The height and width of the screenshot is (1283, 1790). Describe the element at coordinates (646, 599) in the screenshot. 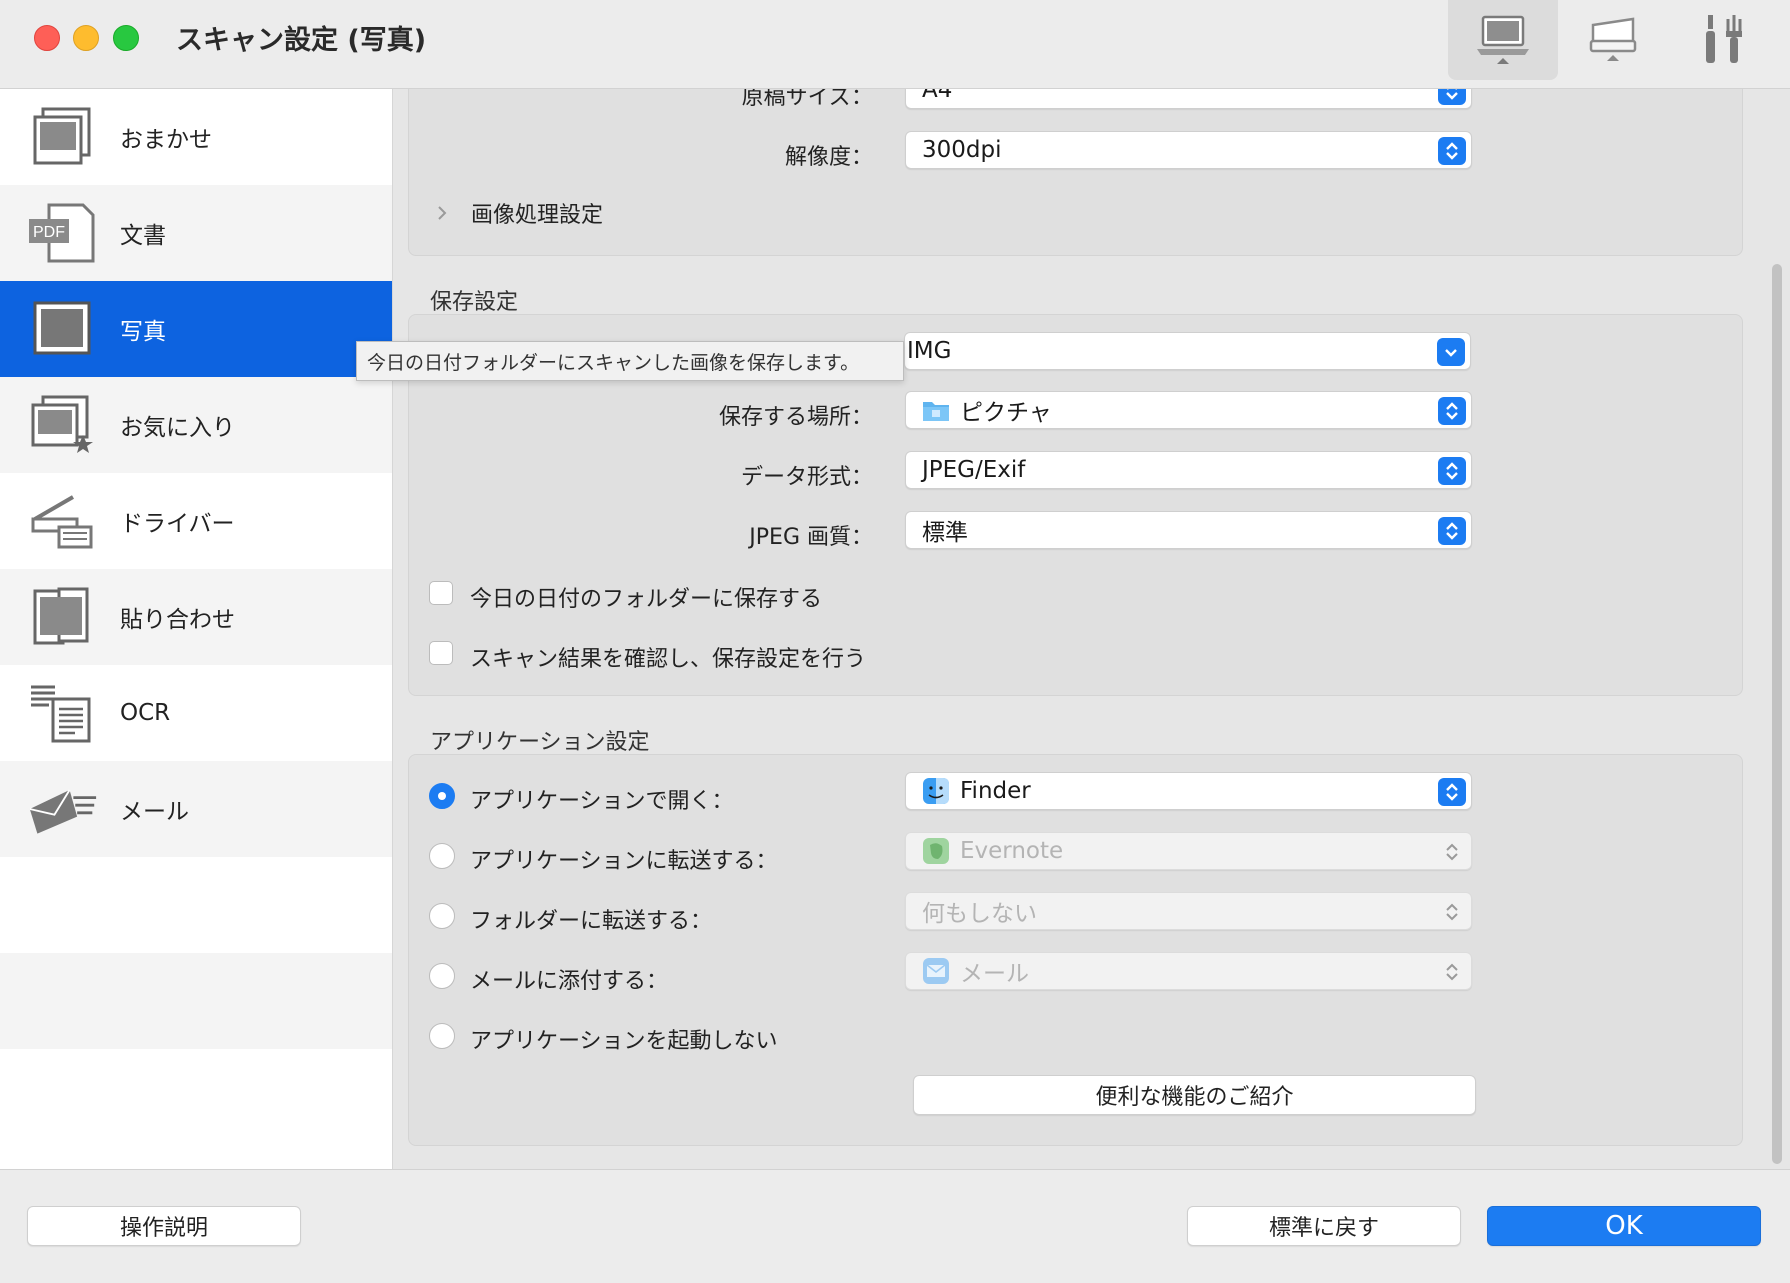

I see `date-folder-checkbox-label: 今日の日付のフォルダーに保存する` at that location.